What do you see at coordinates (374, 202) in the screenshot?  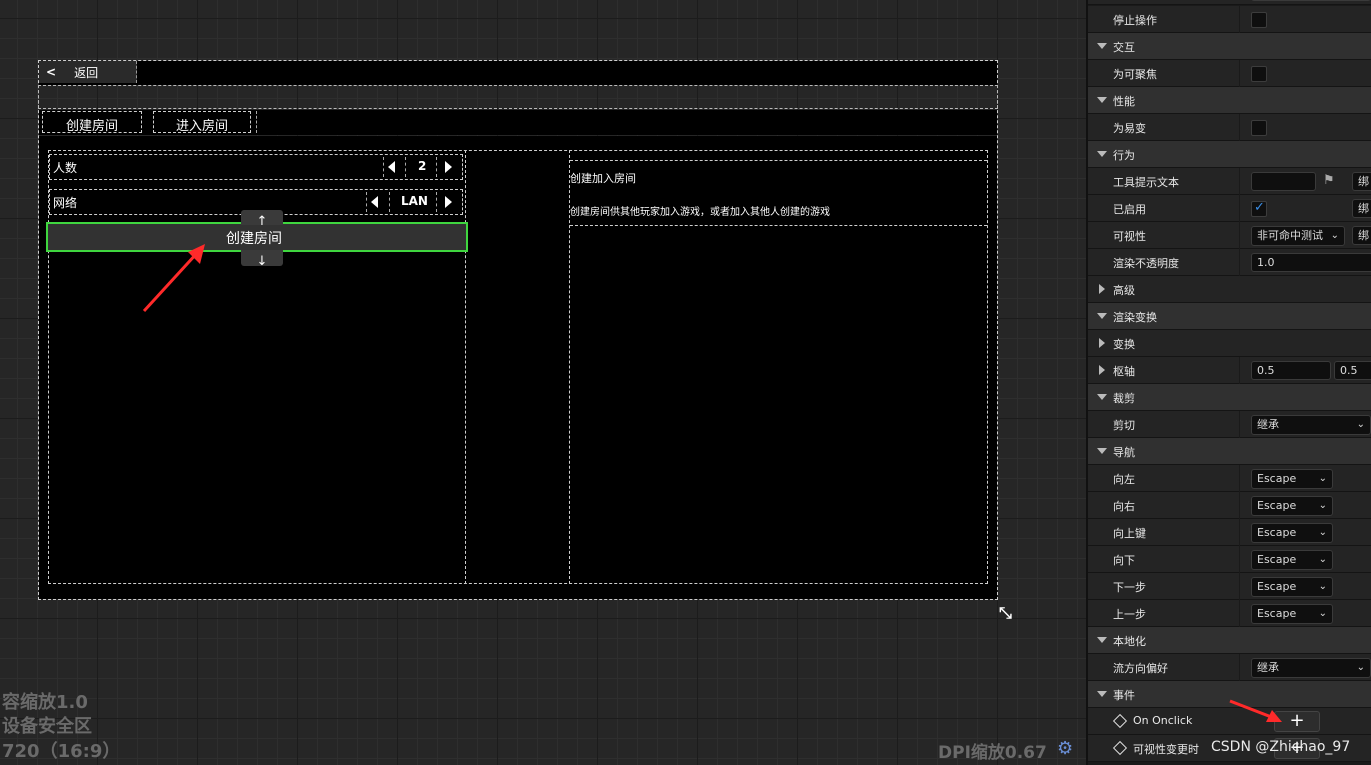 I see `network-prev-button` at bounding box center [374, 202].